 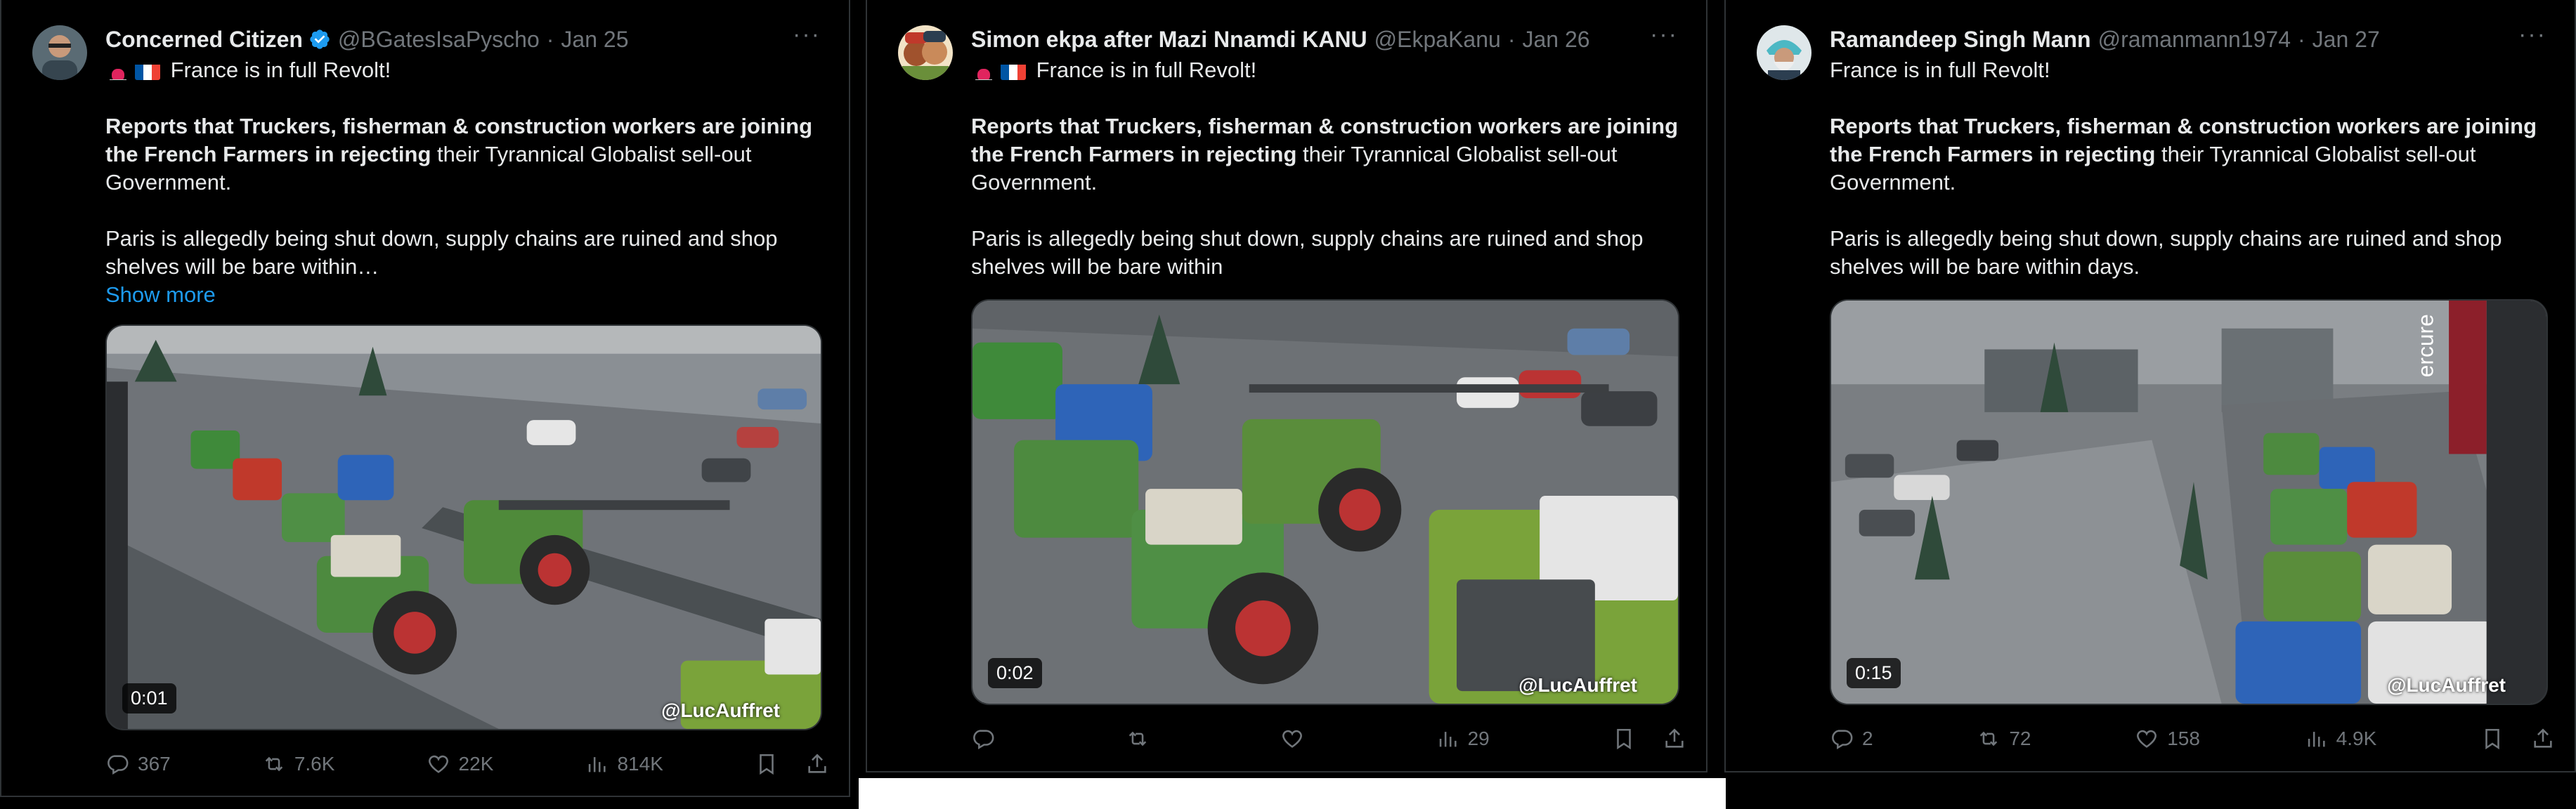 What do you see at coordinates (154, 764) in the screenshot?
I see `reply-count: 367` at bounding box center [154, 764].